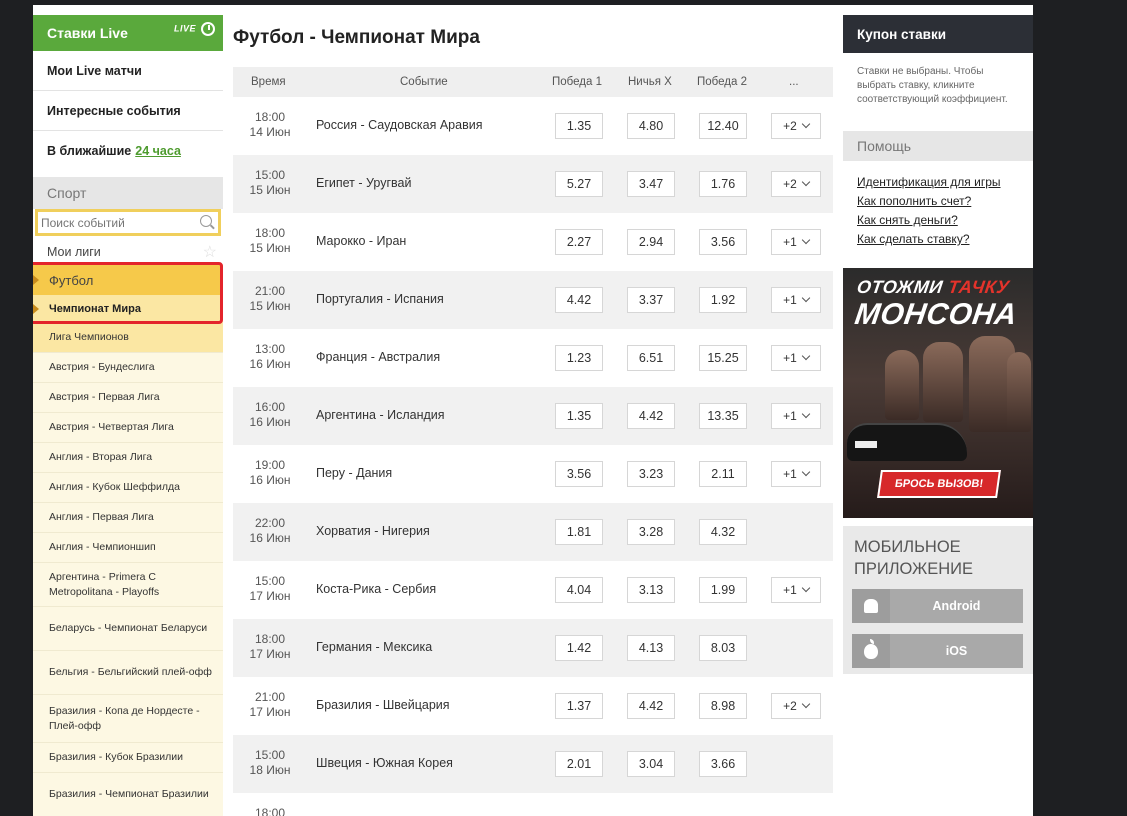 This screenshot has width=1127, height=816. I want to click on odd-draw: 3.04, so click(651, 764).